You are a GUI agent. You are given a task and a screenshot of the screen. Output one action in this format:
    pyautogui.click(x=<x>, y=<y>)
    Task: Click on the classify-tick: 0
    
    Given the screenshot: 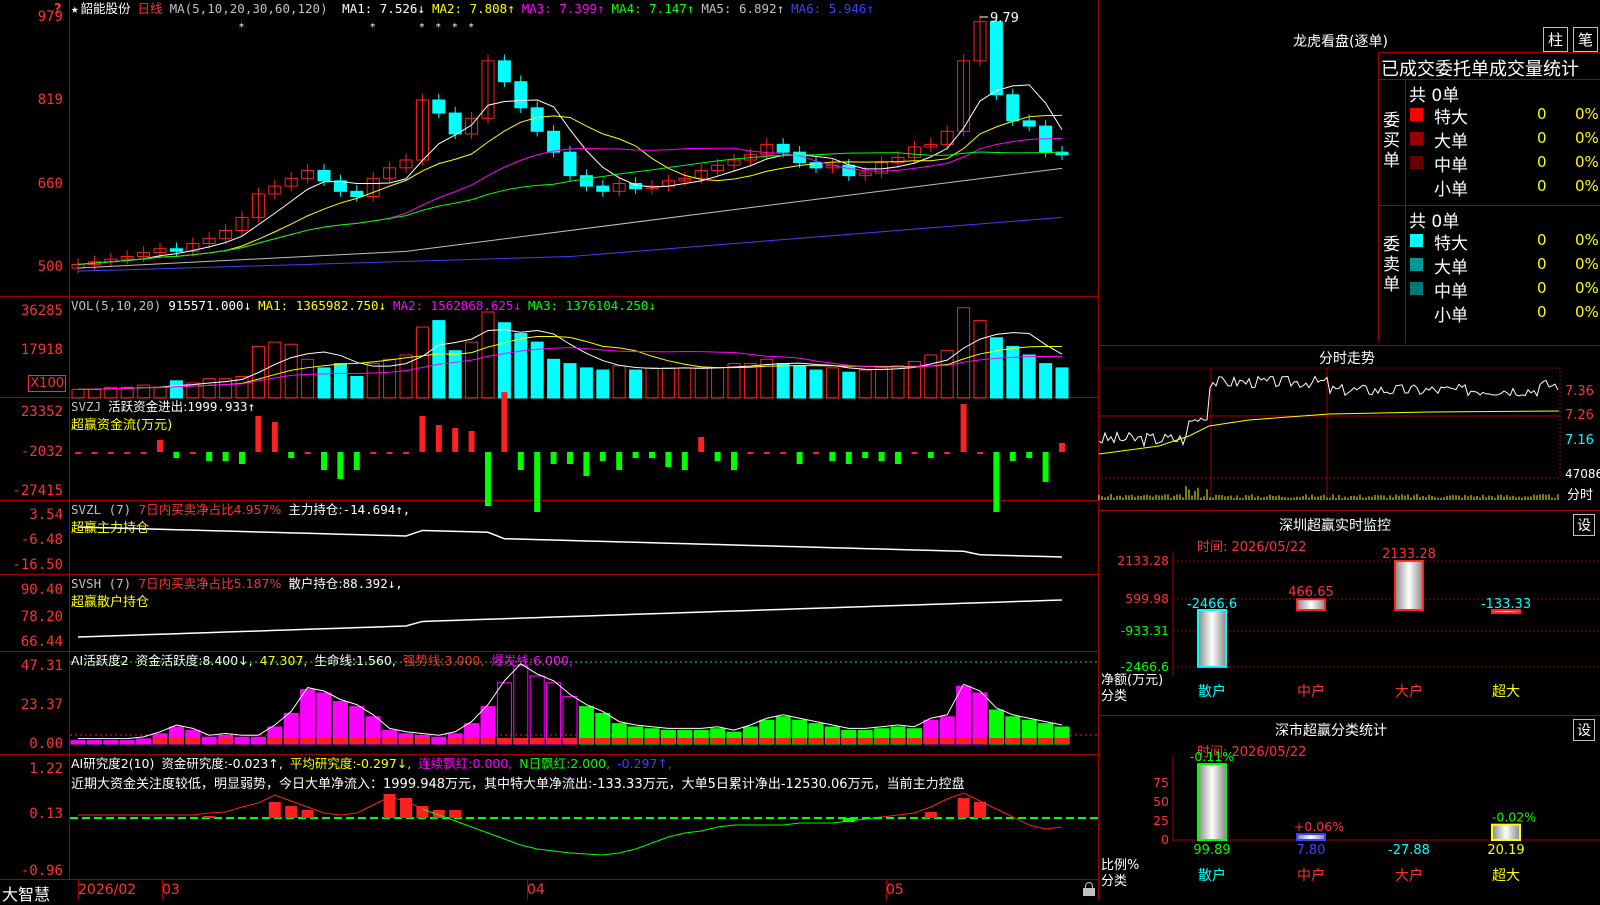 What is the action you would take?
    pyautogui.click(x=1165, y=839)
    